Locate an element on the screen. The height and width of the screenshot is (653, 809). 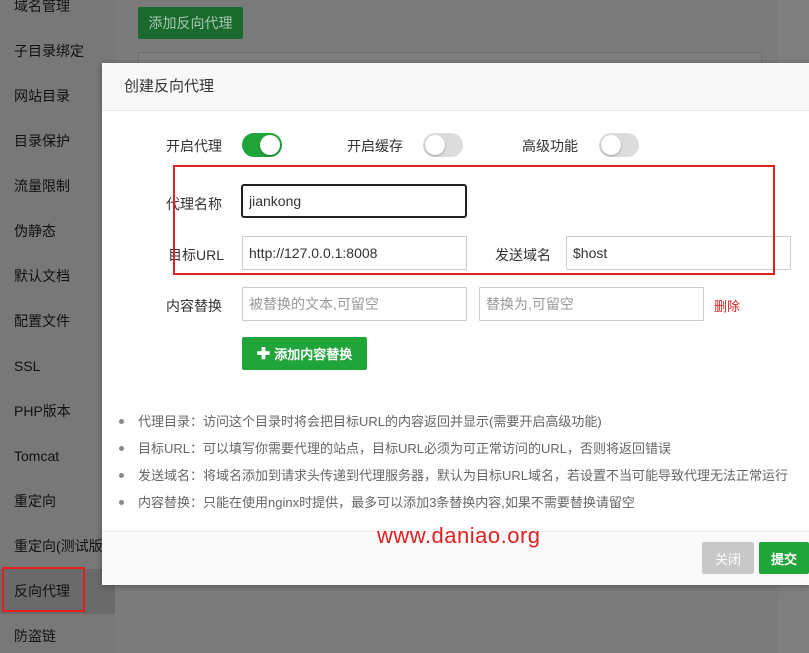
add-proxy-button: 添加反向代理 is located at coordinates (190, 23).